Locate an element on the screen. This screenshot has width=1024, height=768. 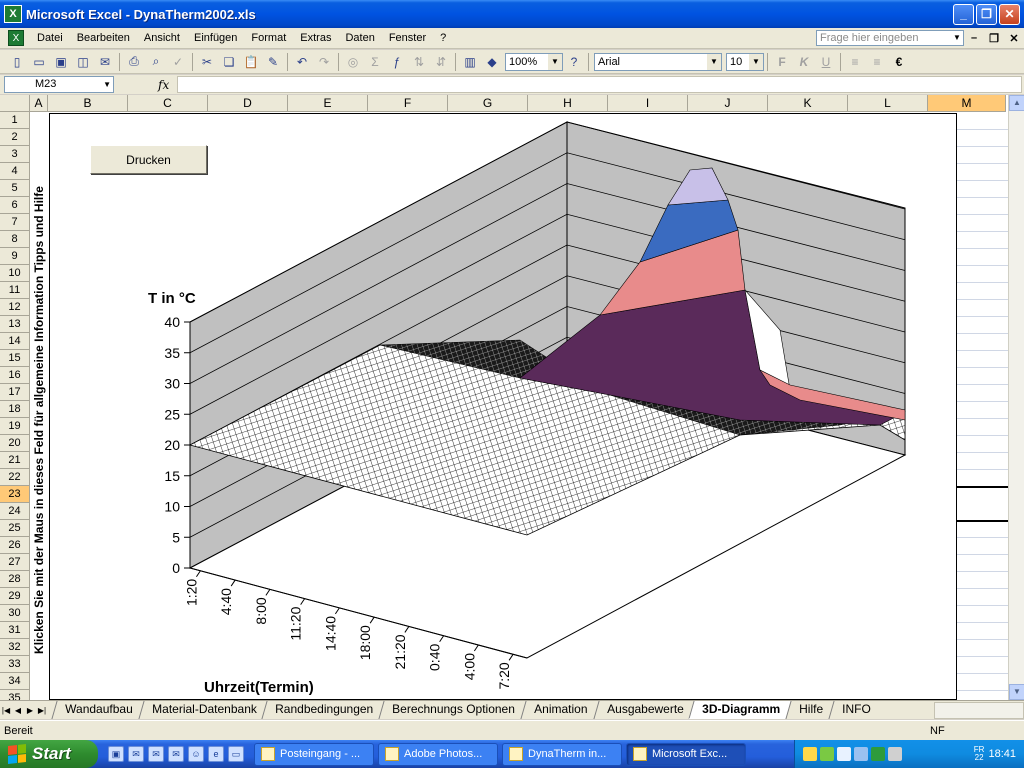
row-header-25: 25 is located at coordinates (15, 528).